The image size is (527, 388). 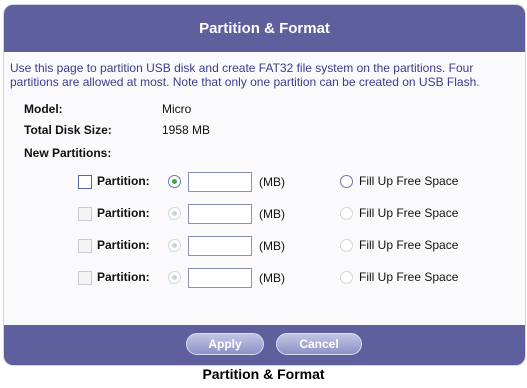 I want to click on partition-3-size-radio, so click(x=174, y=245).